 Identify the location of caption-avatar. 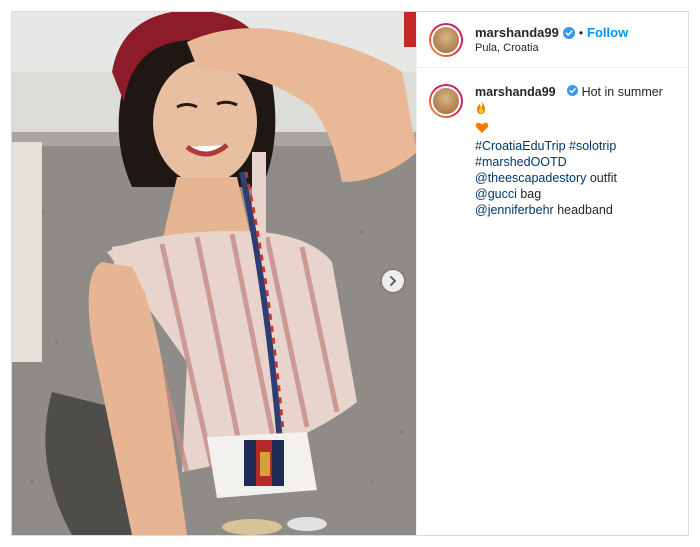
(446, 101).